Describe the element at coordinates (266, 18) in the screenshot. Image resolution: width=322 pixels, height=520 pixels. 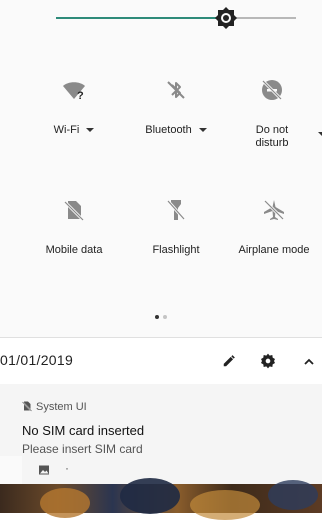
I see `brightness-track-rest` at that location.